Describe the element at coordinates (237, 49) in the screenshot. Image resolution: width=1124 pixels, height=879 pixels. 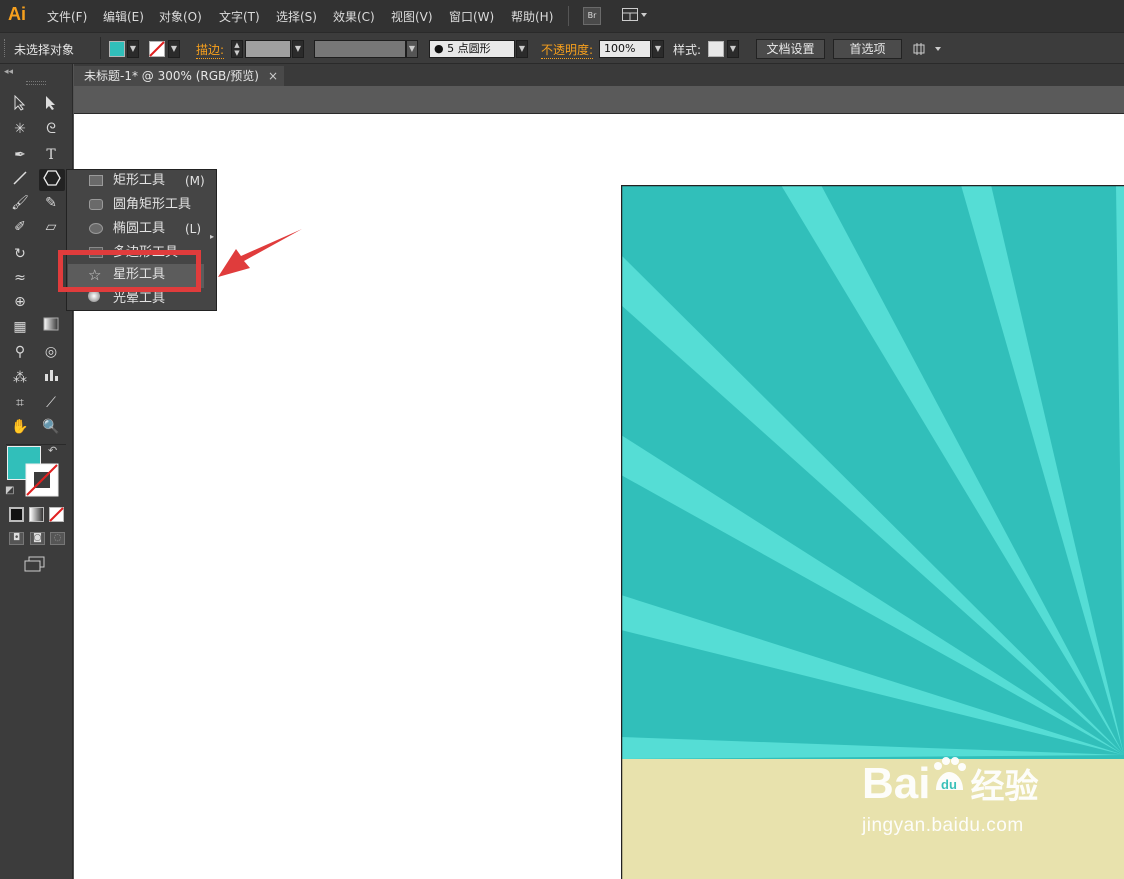
I see `stroke-weight-stepper: ▲ ▼` at that location.